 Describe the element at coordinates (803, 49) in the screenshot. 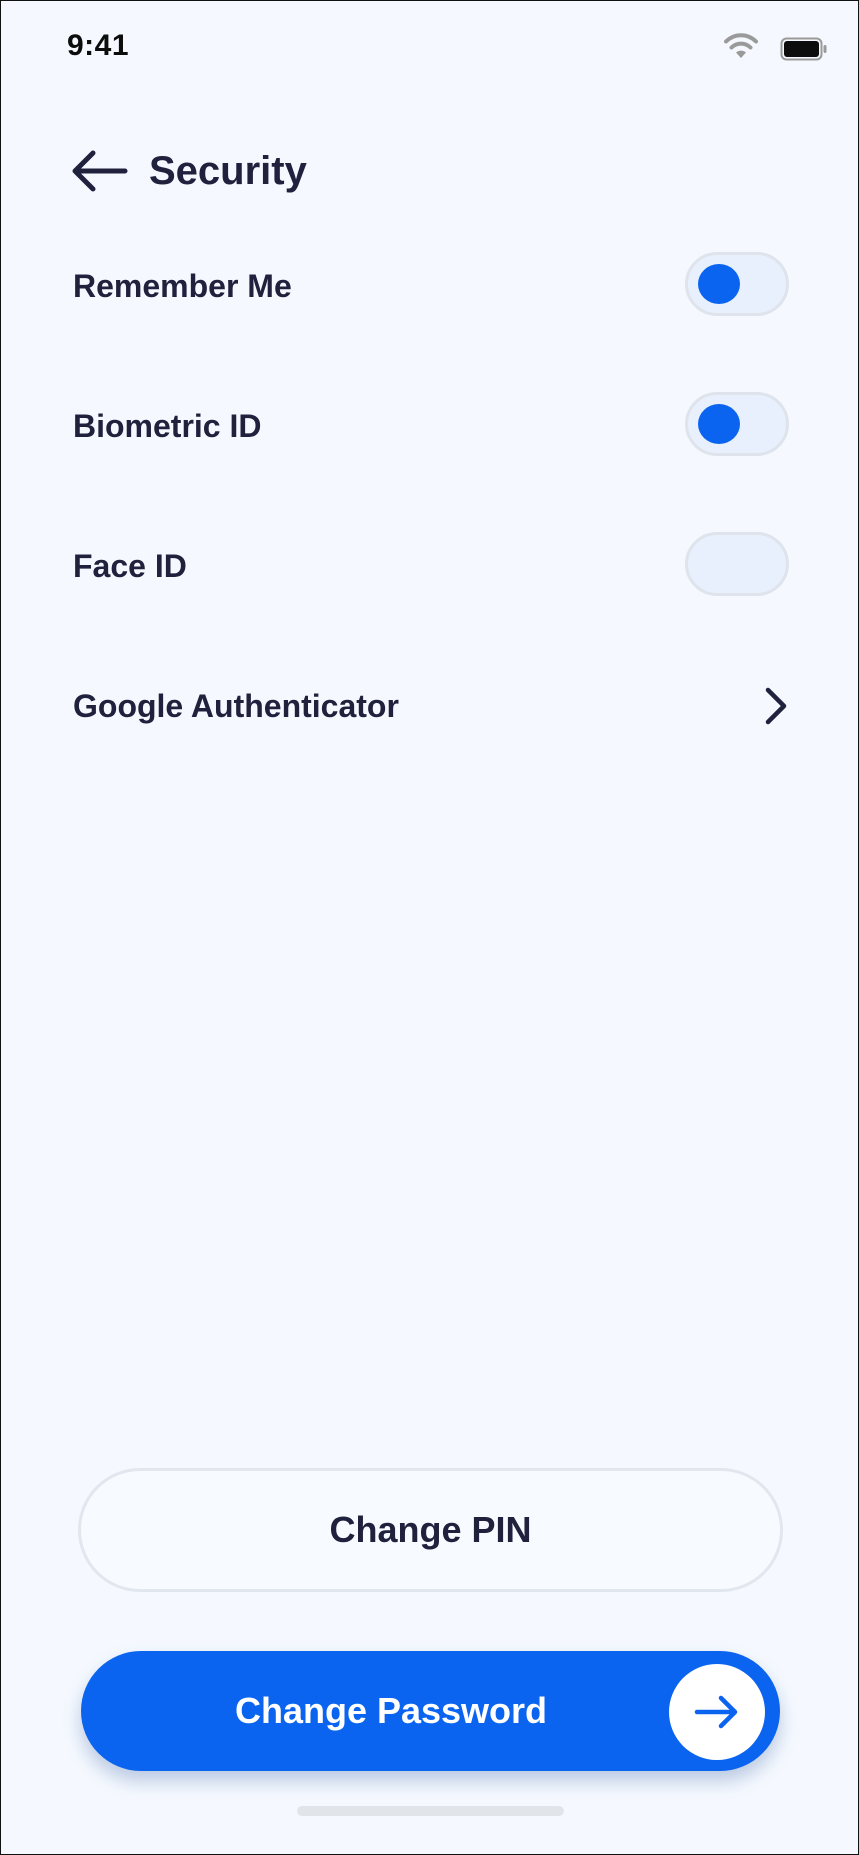

I see `battery-icon` at that location.